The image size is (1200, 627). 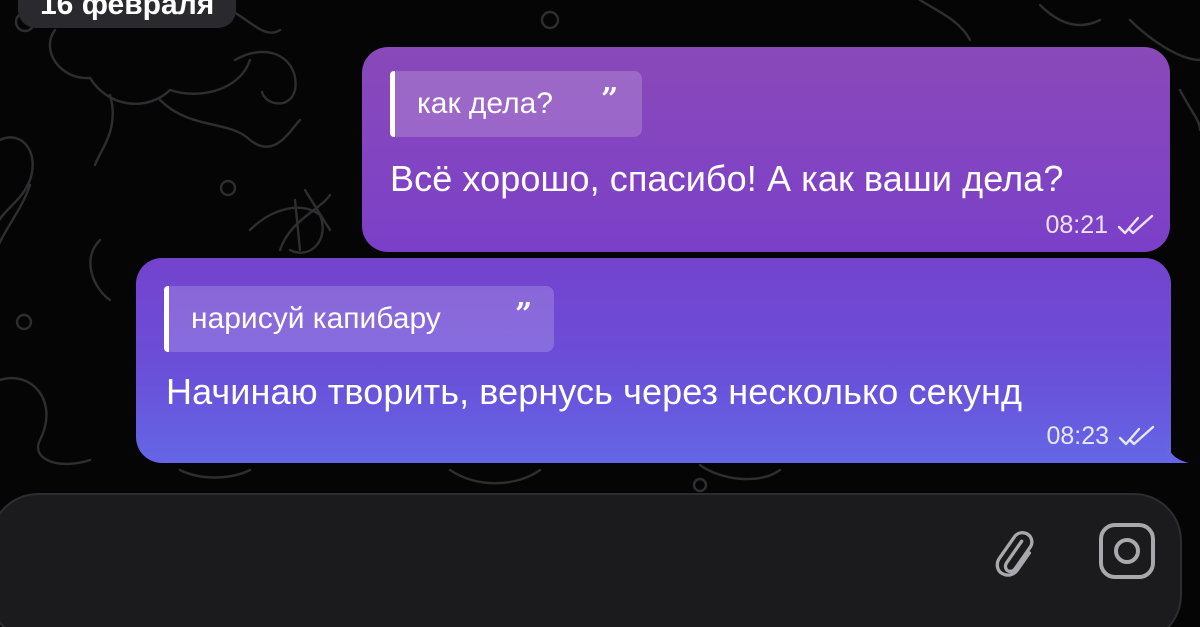 I want to click on attach-button, so click(x=1015, y=554).